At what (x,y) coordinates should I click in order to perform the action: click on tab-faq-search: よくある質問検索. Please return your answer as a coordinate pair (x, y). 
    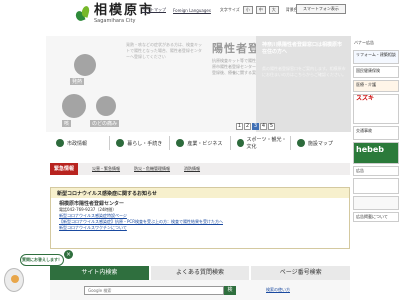
    Looking at the image, I should click on (200, 273).